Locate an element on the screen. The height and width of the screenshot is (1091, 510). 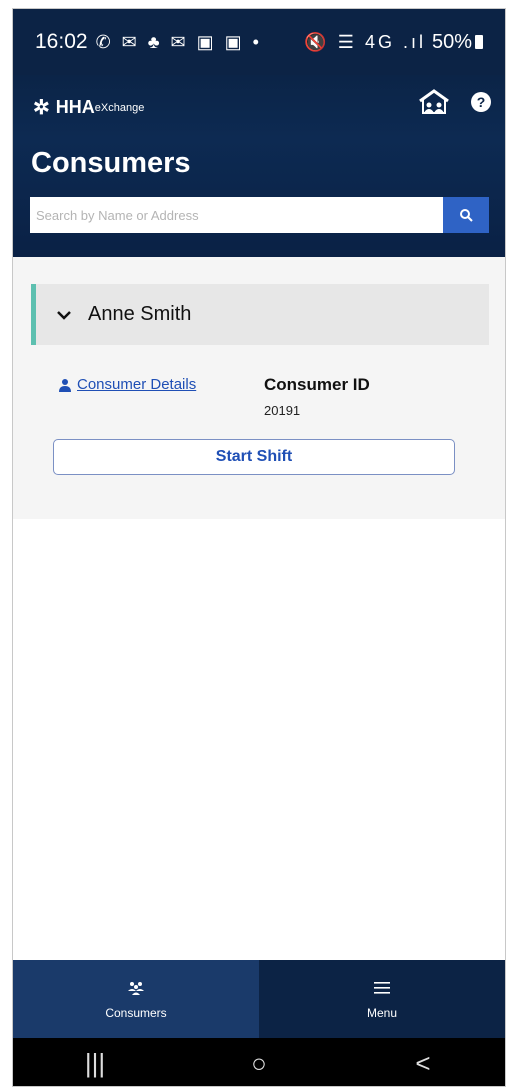
status-bar: 16:02 ✆ ✉ ♣ ✉ ▣ ▣ • 🔇 ☰ 4G .ıl 50% is located at coordinates (259, 42).